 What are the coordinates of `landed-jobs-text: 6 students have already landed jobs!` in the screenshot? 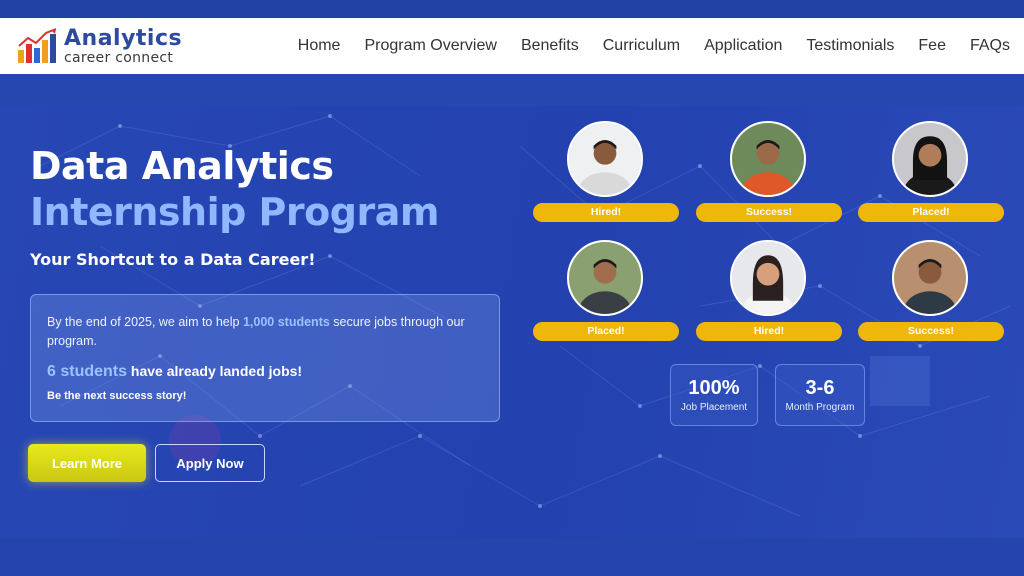 It's located at (174, 372).